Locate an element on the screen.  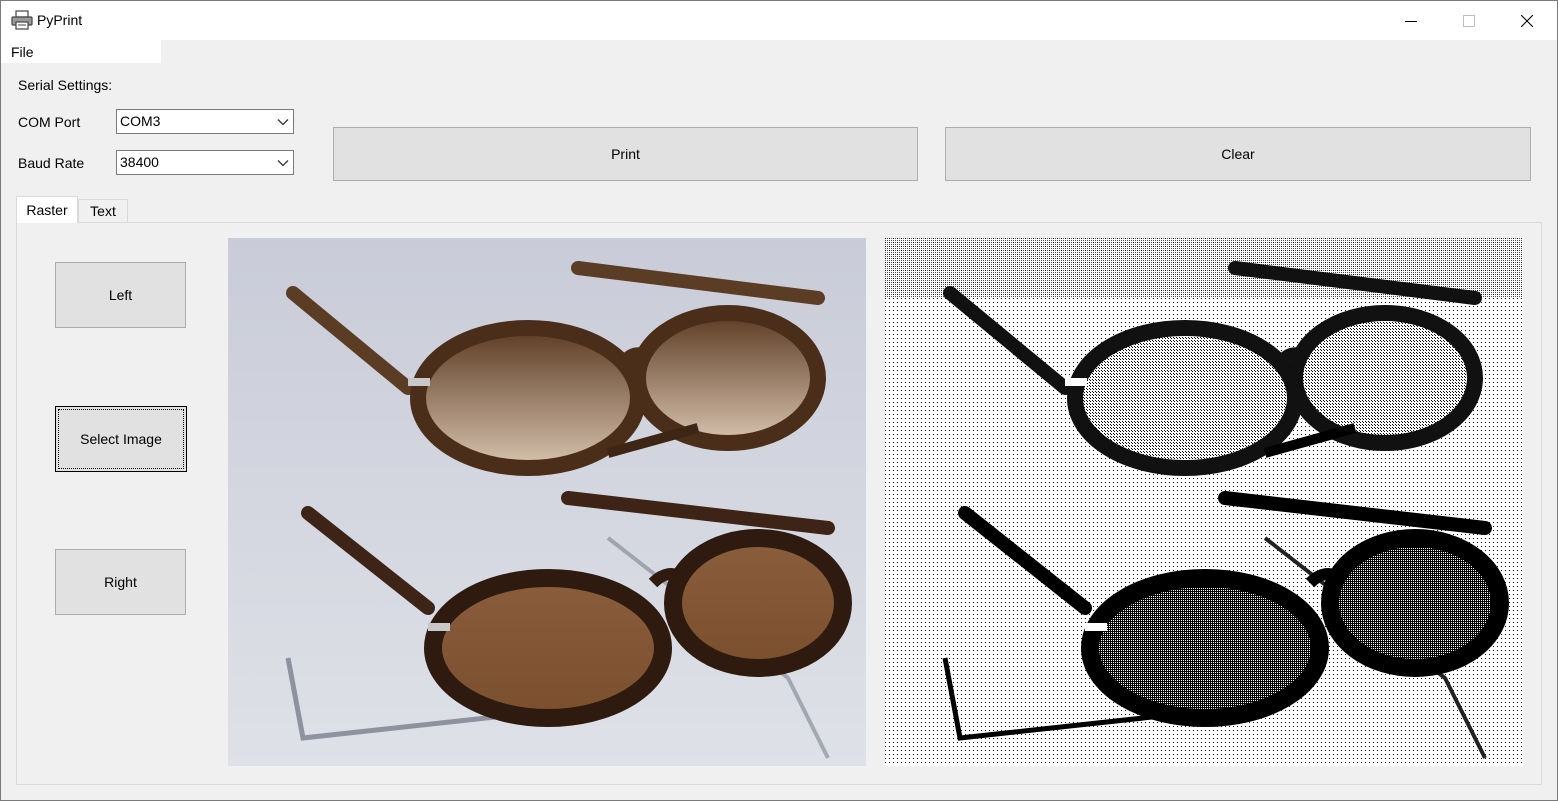
select-image-button-label: Select Image is located at coordinates (121, 439).